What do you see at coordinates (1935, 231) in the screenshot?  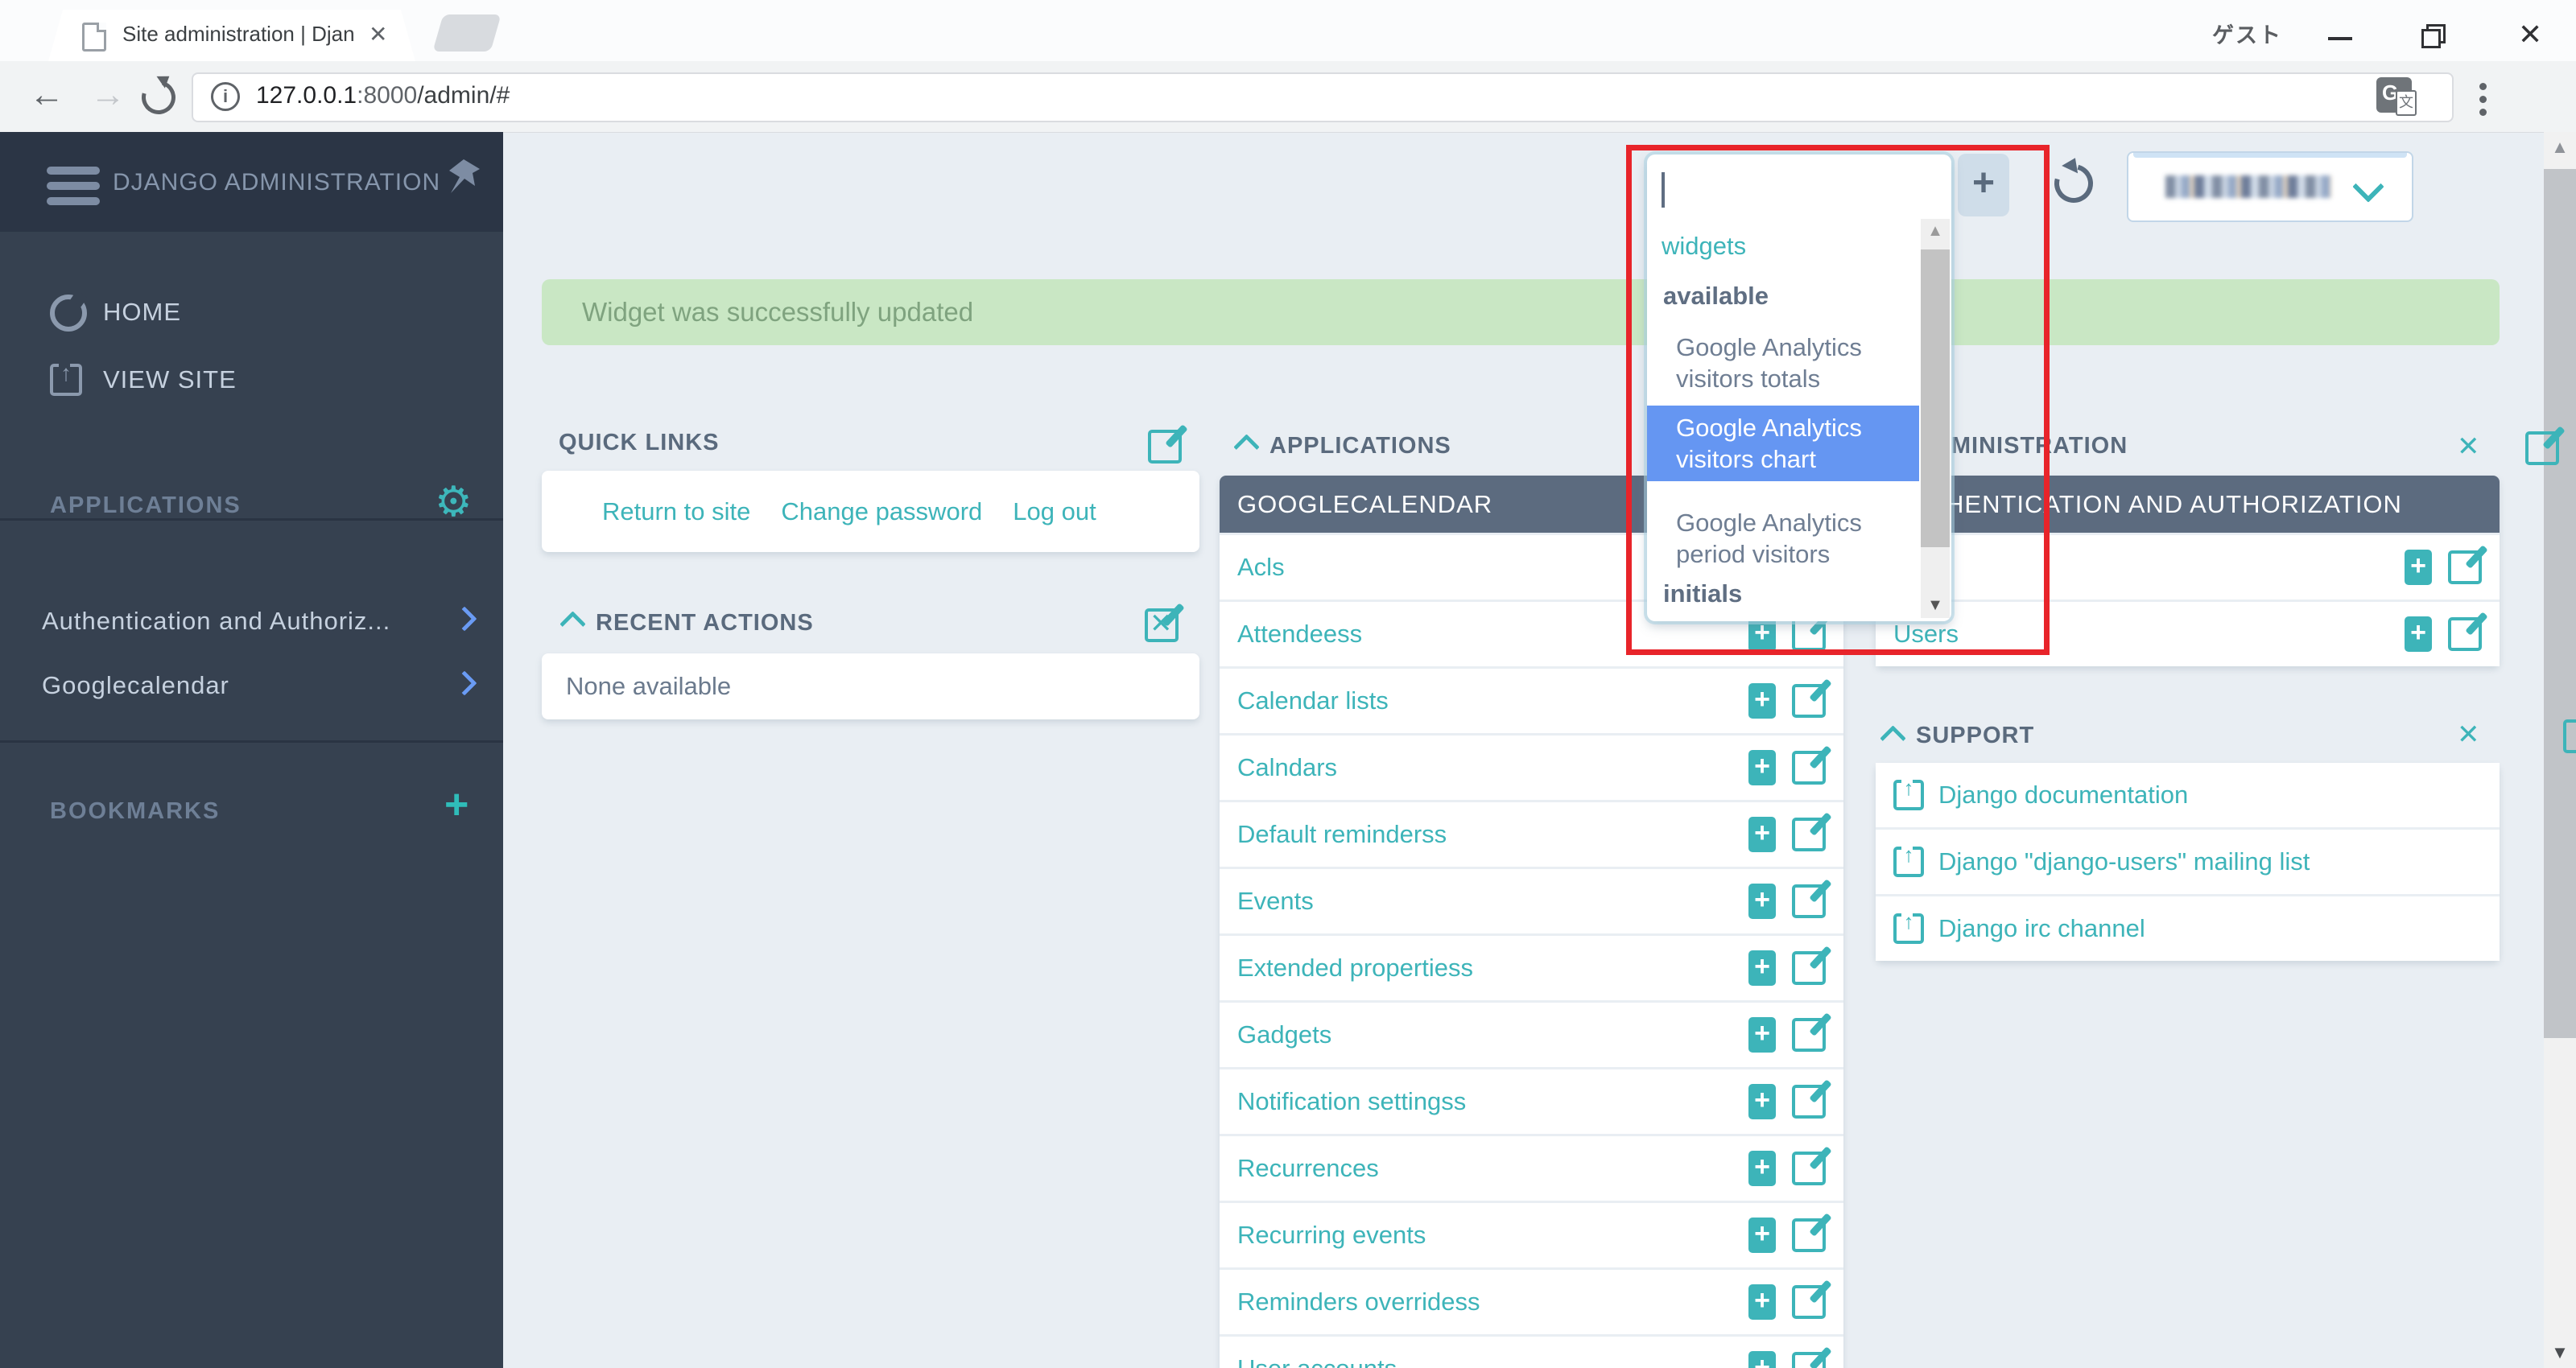 I see `dropdown-scroll-up-icon: ▲` at bounding box center [1935, 231].